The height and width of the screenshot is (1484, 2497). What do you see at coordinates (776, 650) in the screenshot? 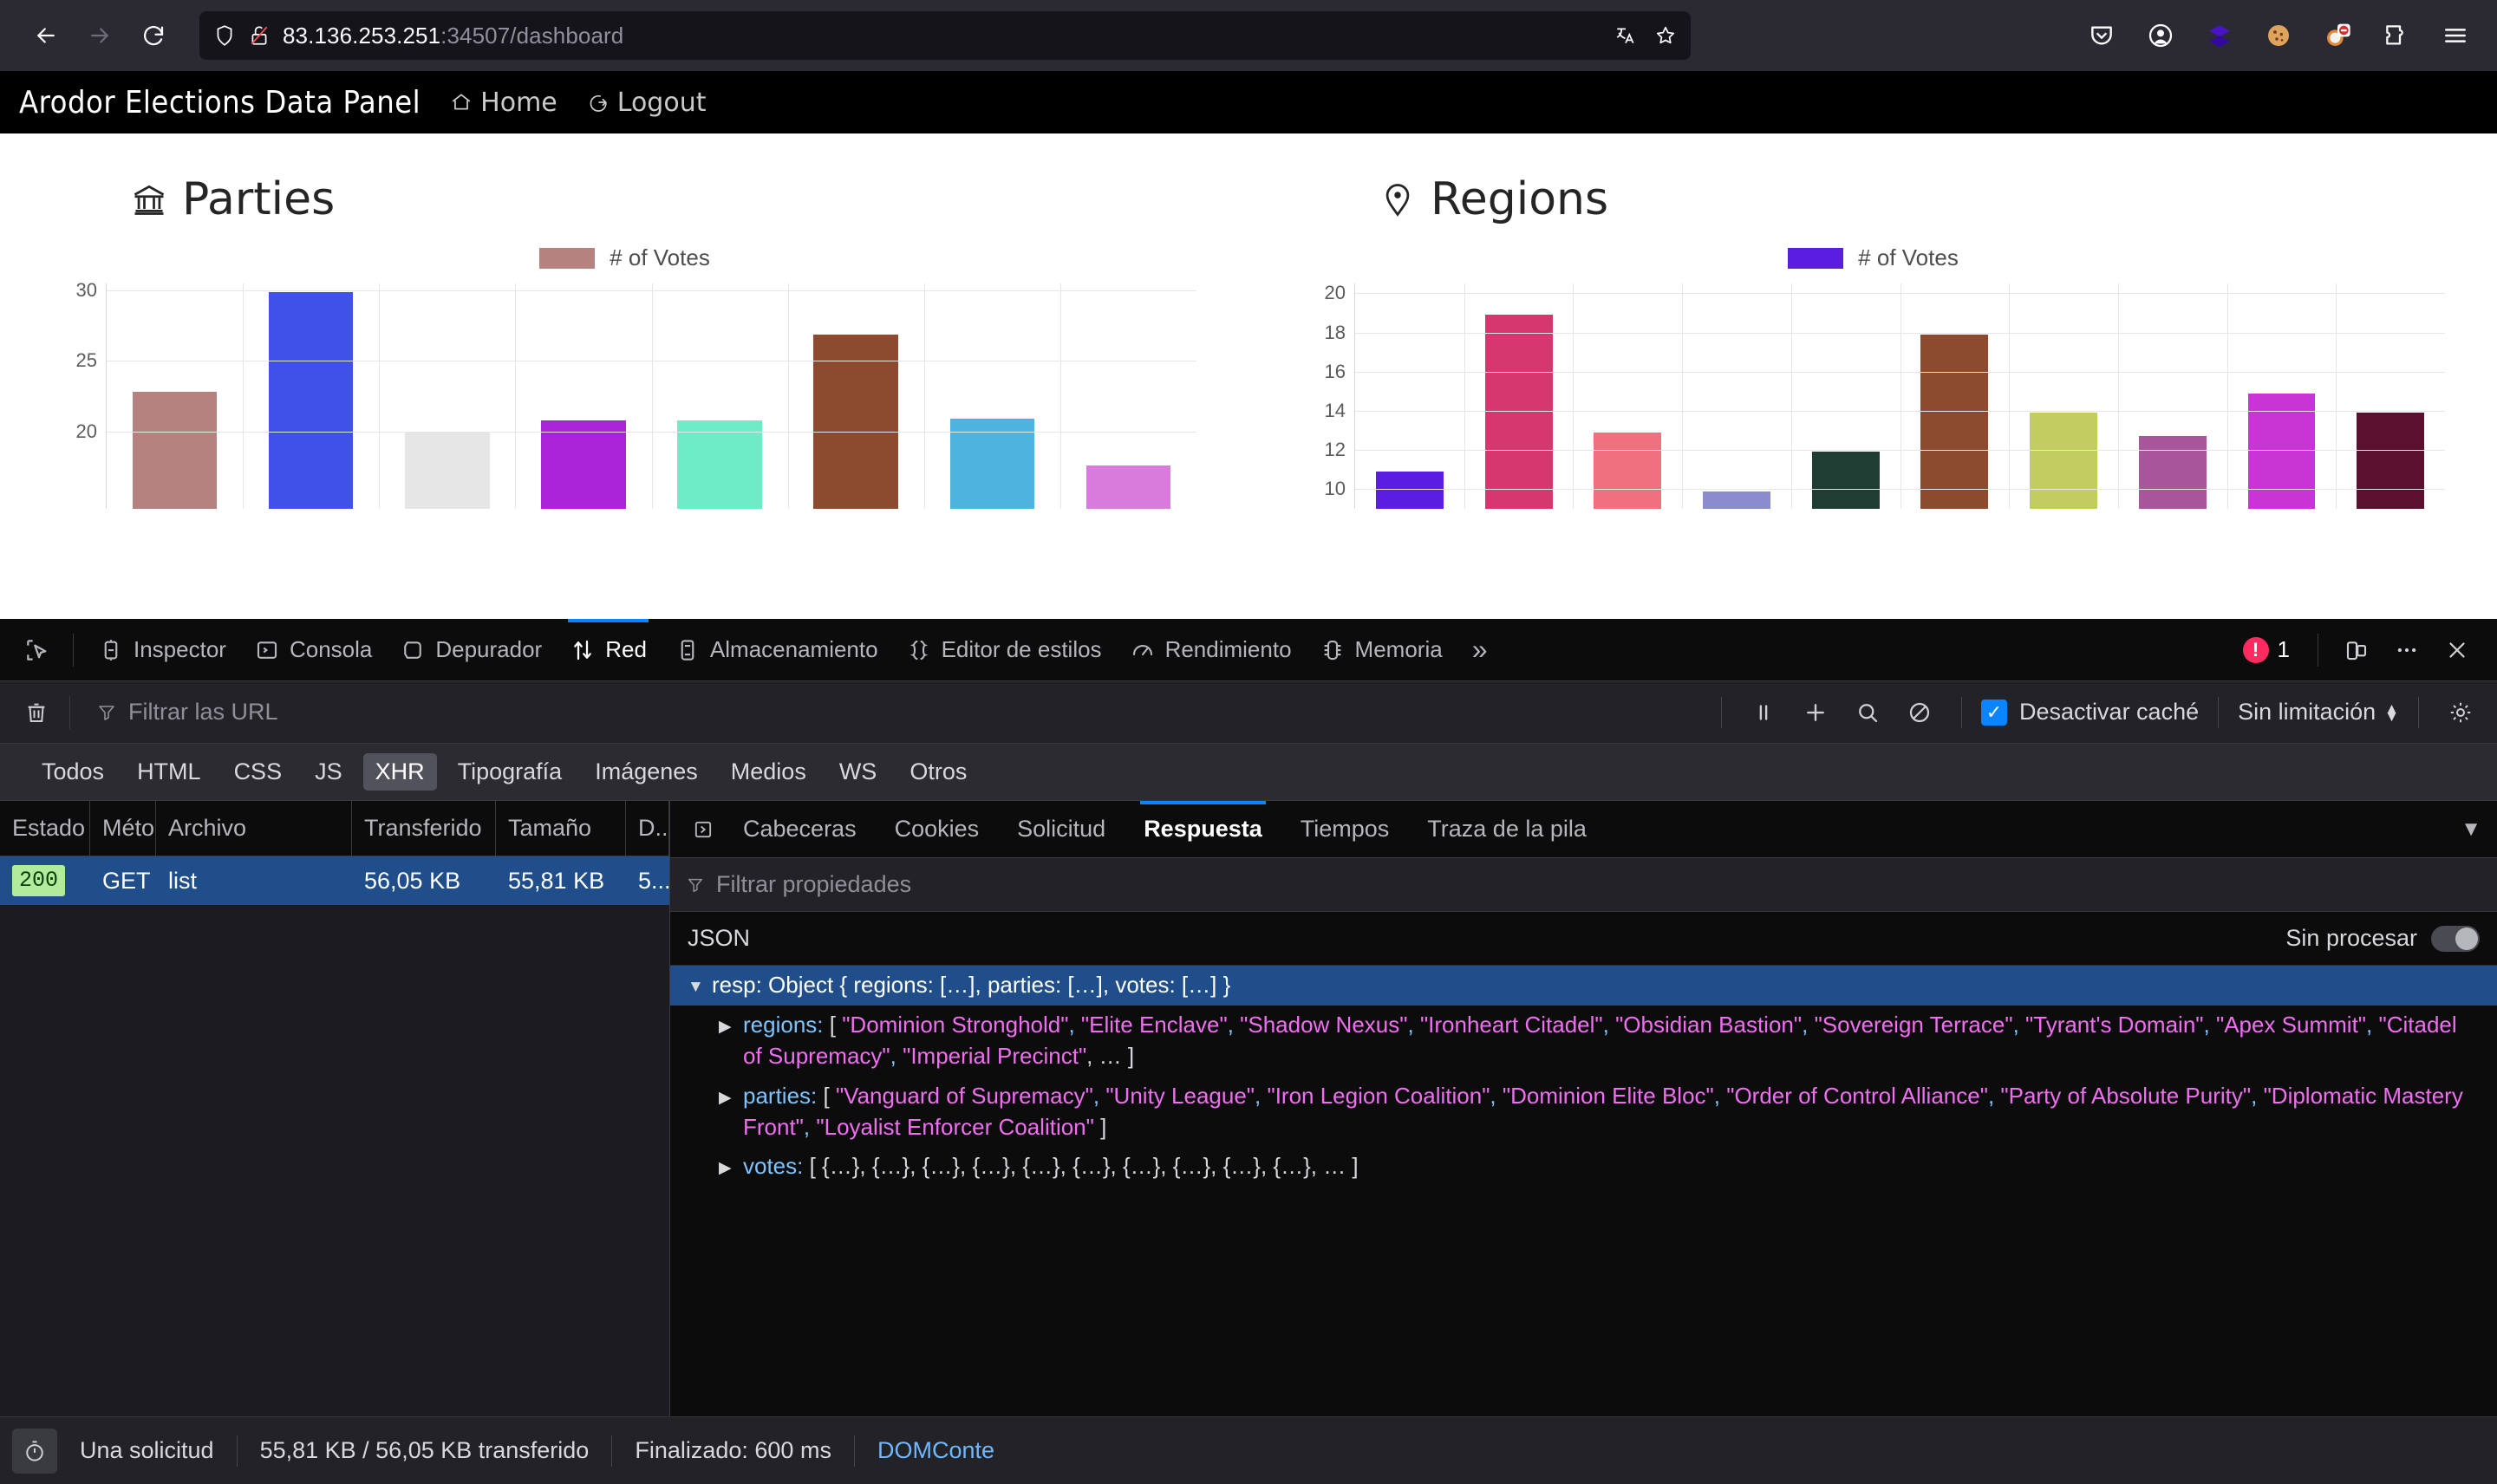
I see `tab-storage: Almacenamiento` at bounding box center [776, 650].